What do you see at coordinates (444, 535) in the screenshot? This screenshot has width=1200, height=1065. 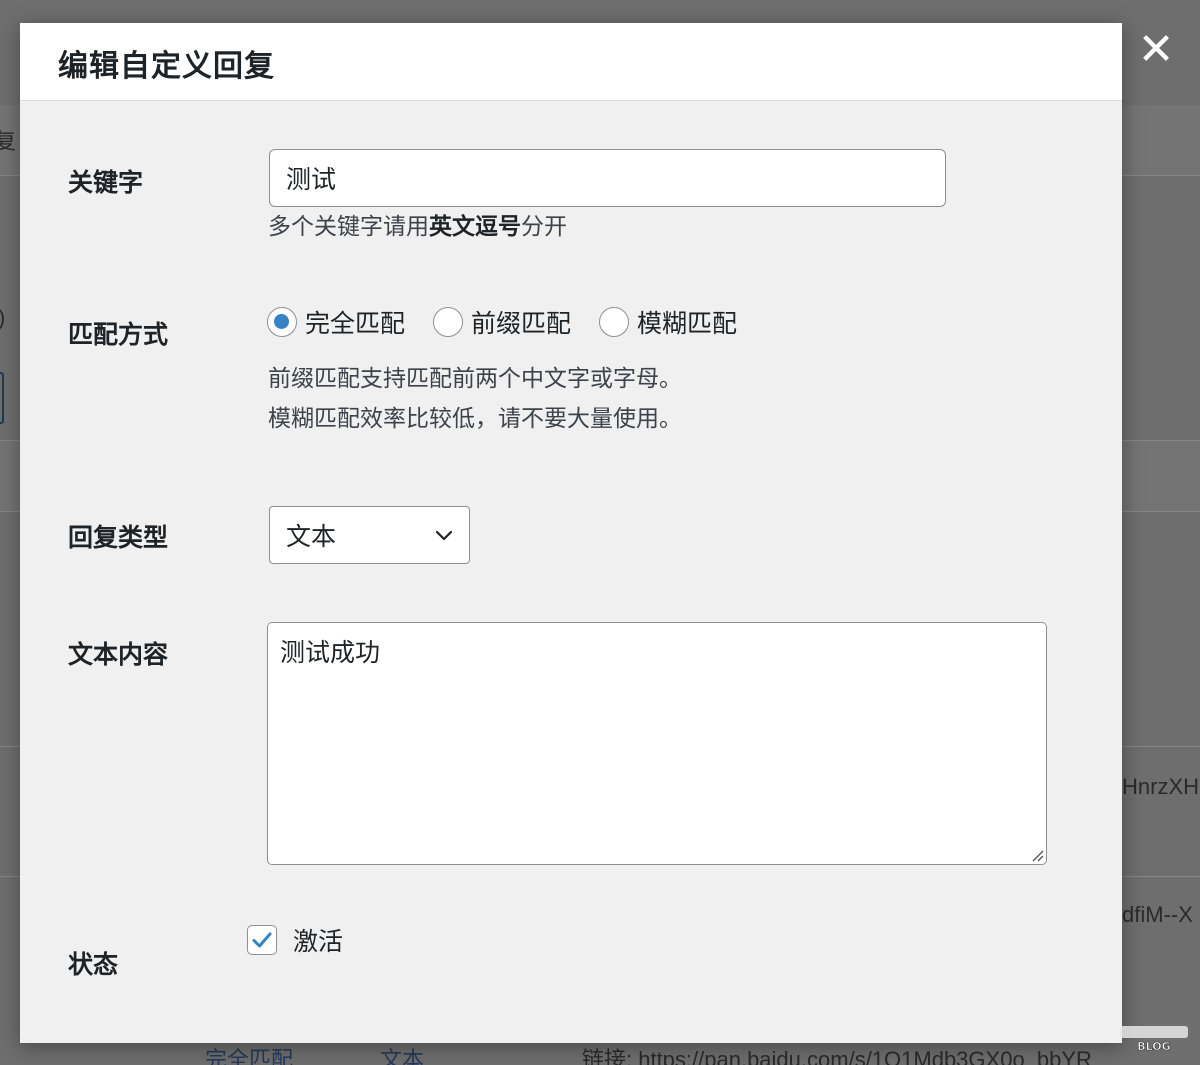 I see `chevron-down-icon` at bounding box center [444, 535].